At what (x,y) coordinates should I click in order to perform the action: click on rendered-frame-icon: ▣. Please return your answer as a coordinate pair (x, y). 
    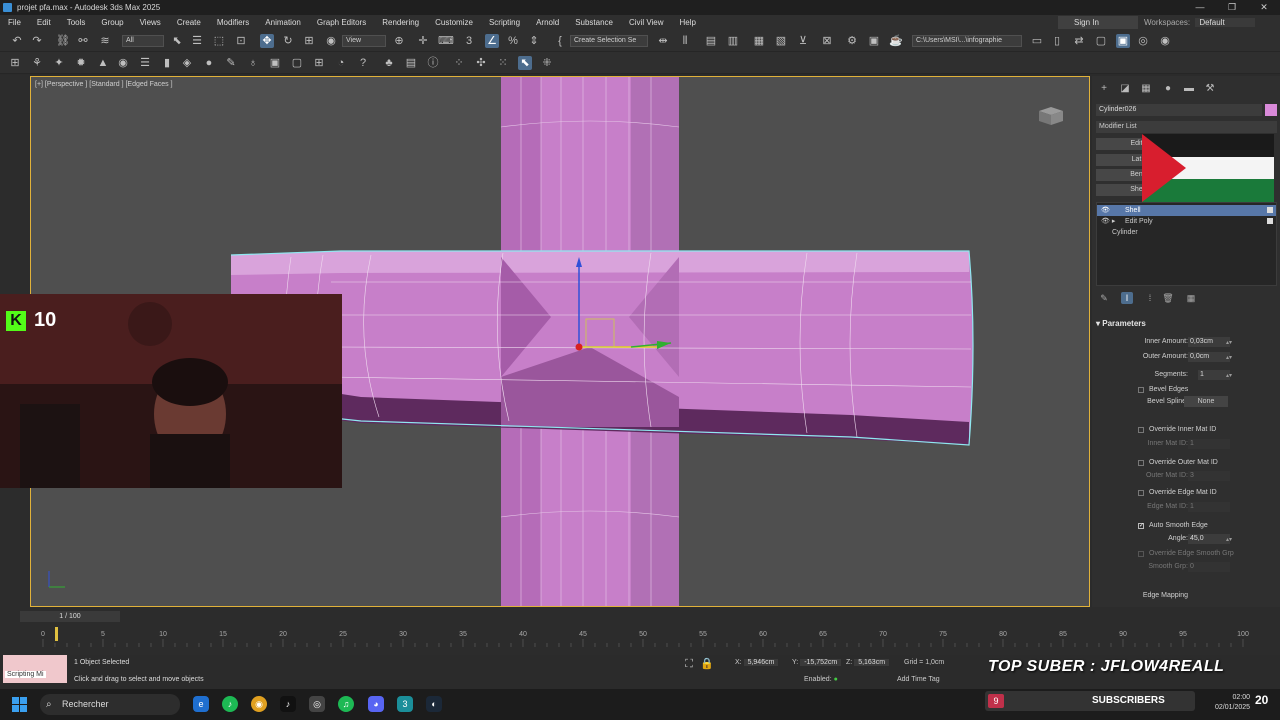
    Looking at the image, I should click on (874, 41).